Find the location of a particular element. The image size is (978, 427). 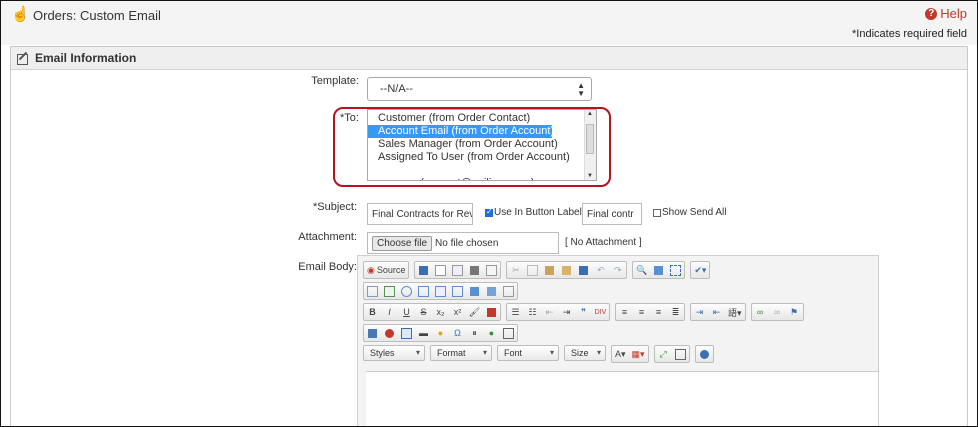

new-page-icon is located at coordinates (440, 270).